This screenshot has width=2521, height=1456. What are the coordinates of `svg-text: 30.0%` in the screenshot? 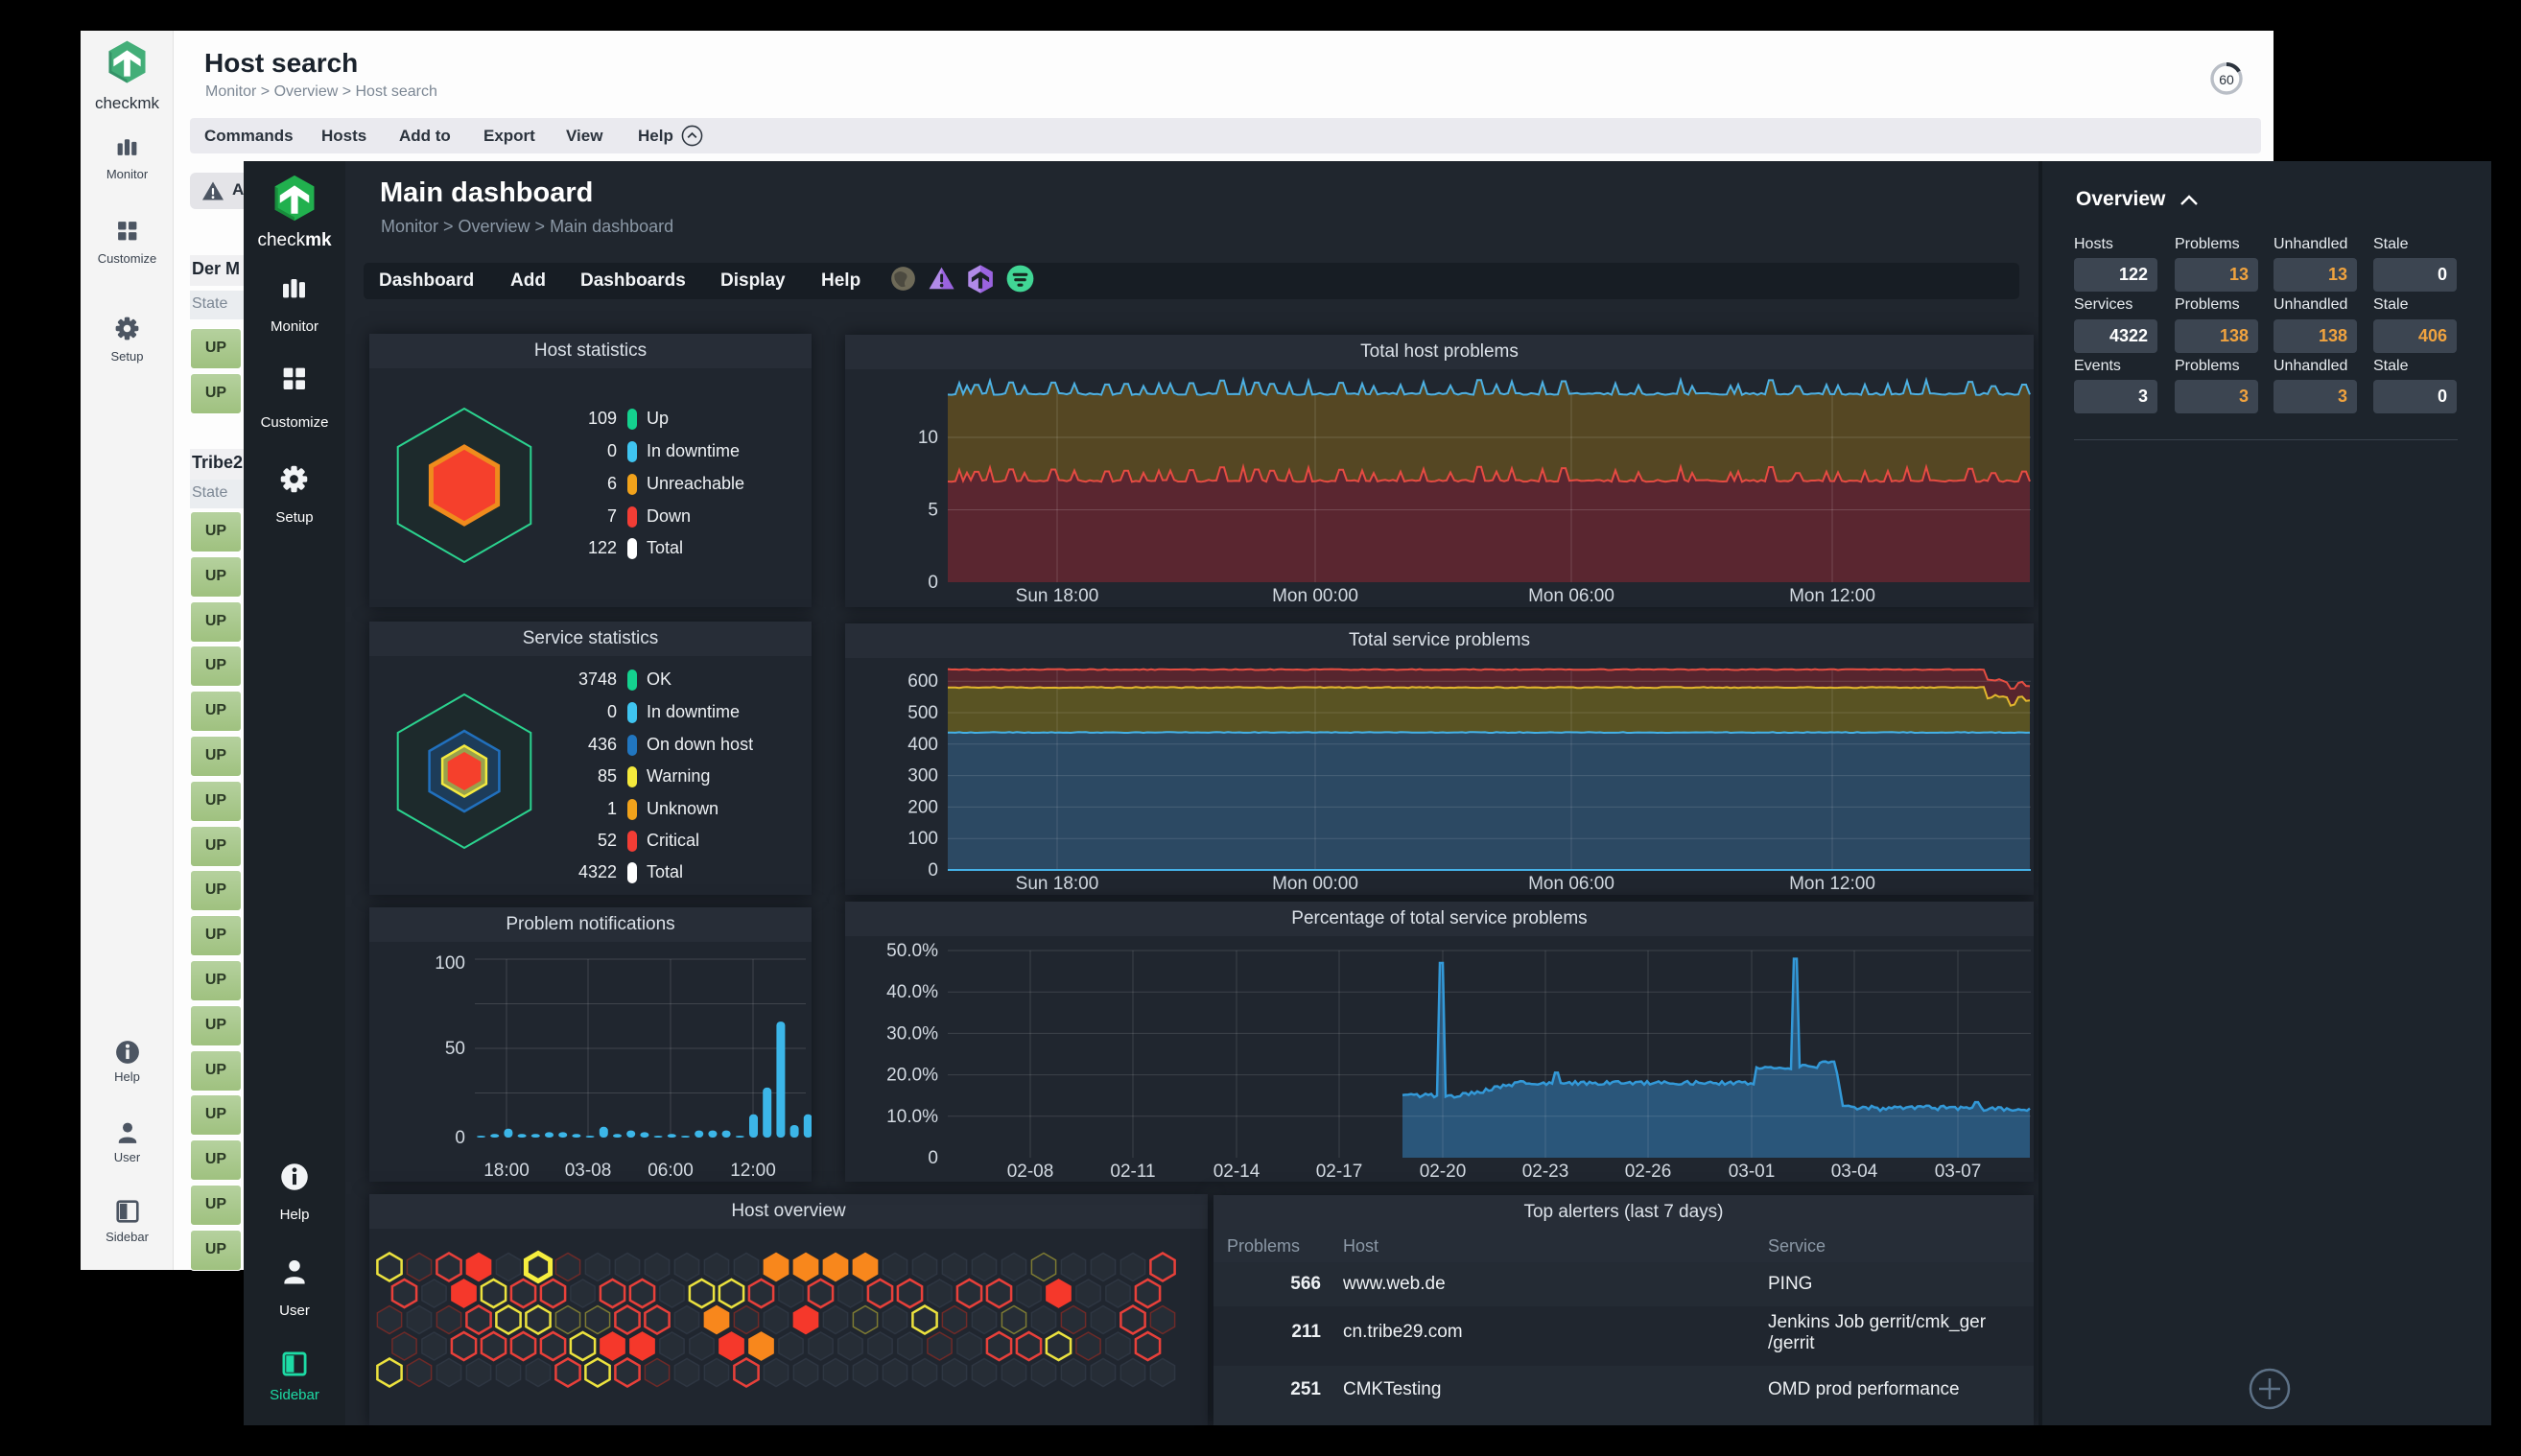 It's located at (912, 1034).